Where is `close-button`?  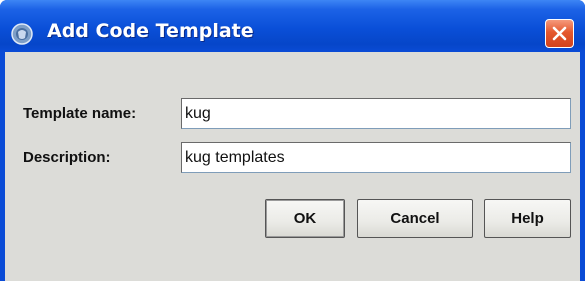
close-button is located at coordinates (559, 33).